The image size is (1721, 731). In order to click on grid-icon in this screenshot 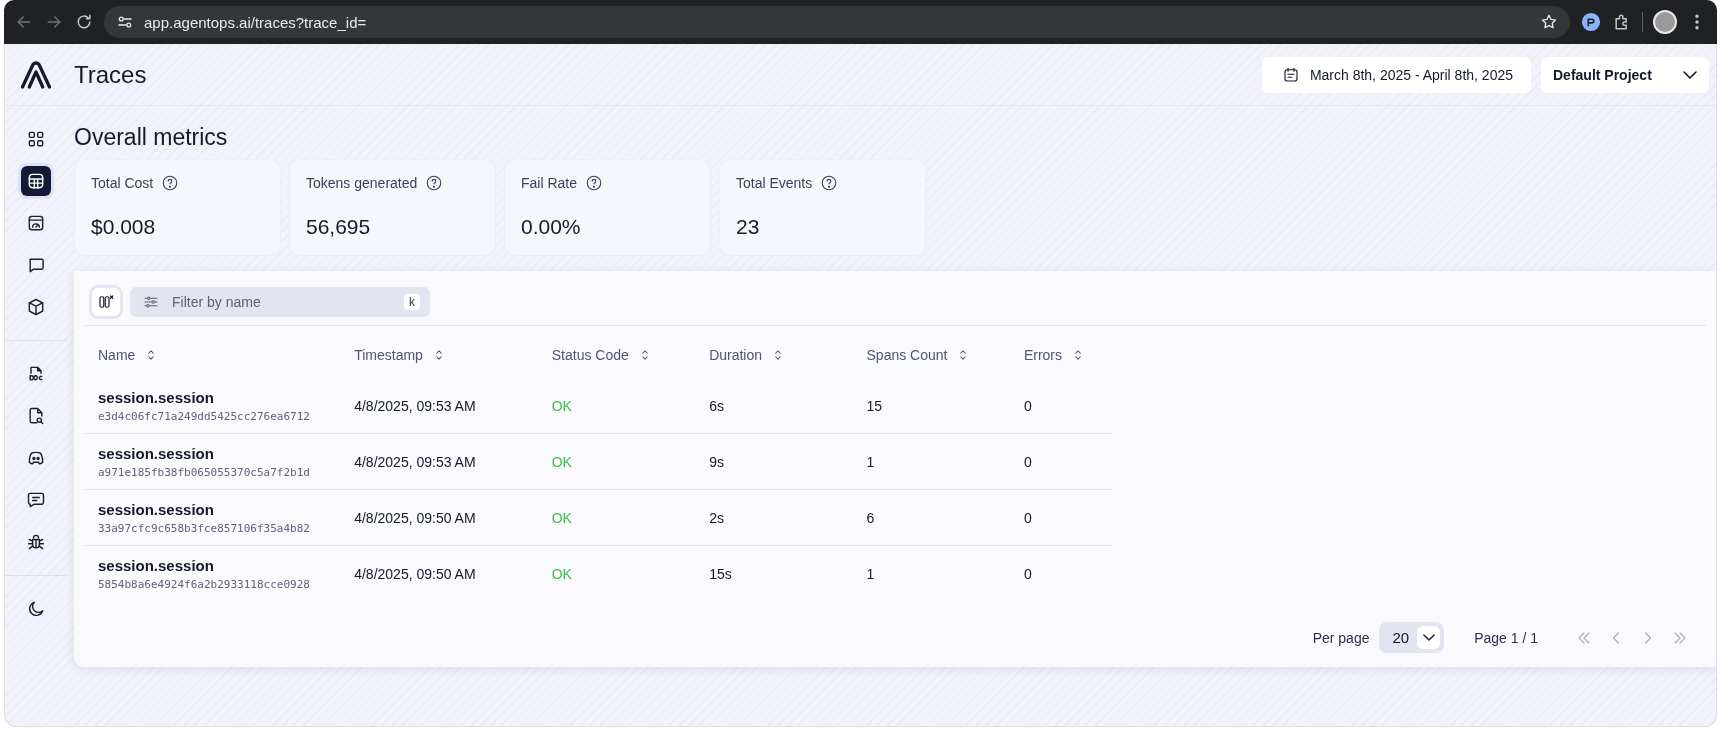, I will do `click(36, 139)`.